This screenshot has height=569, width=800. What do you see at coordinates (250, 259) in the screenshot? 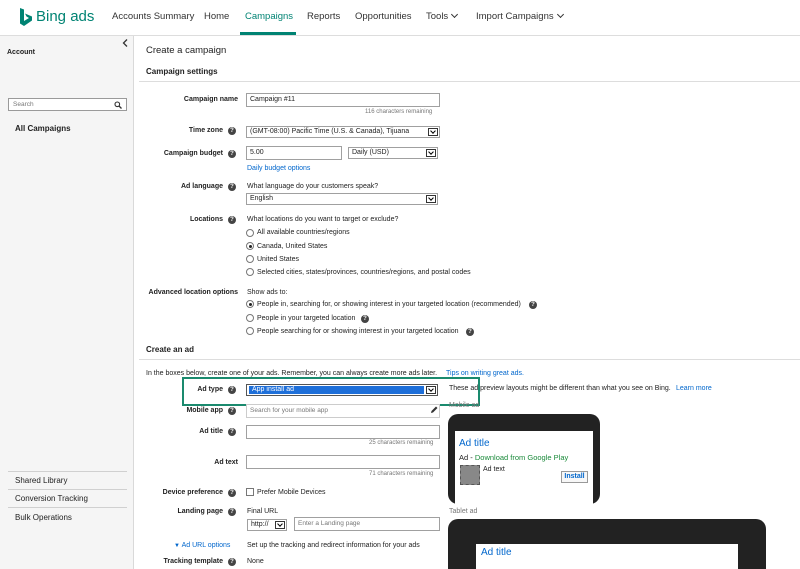
I see `location-radio-us` at bounding box center [250, 259].